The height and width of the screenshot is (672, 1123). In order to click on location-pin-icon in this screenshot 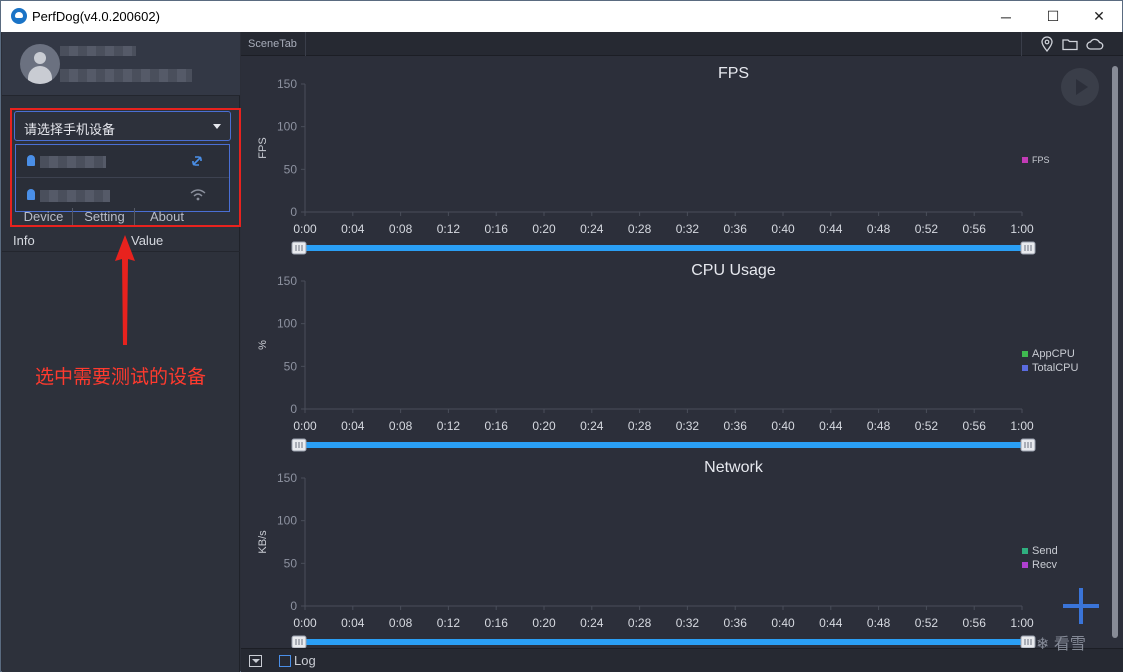, I will do `click(1047, 44)`.